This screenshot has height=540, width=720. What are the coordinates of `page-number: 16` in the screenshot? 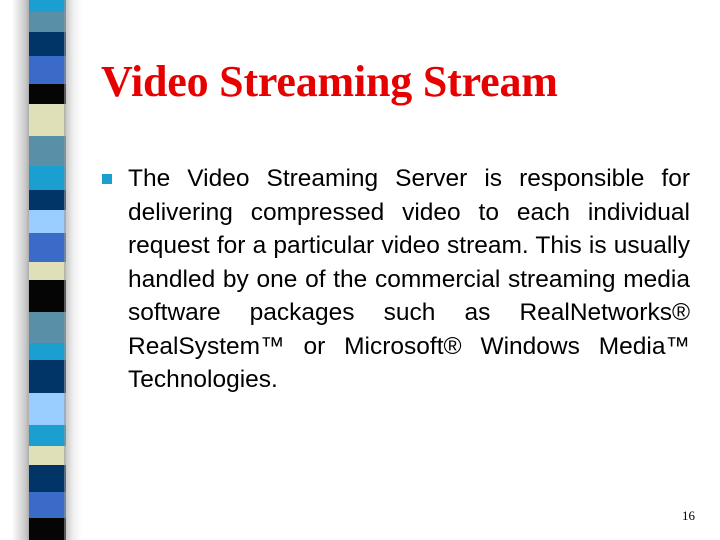 It's located at (688, 515).